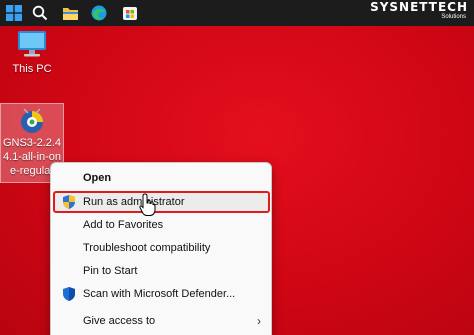  What do you see at coordinates (259, 321) in the screenshot?
I see `chevron-right-icon: ›` at bounding box center [259, 321].